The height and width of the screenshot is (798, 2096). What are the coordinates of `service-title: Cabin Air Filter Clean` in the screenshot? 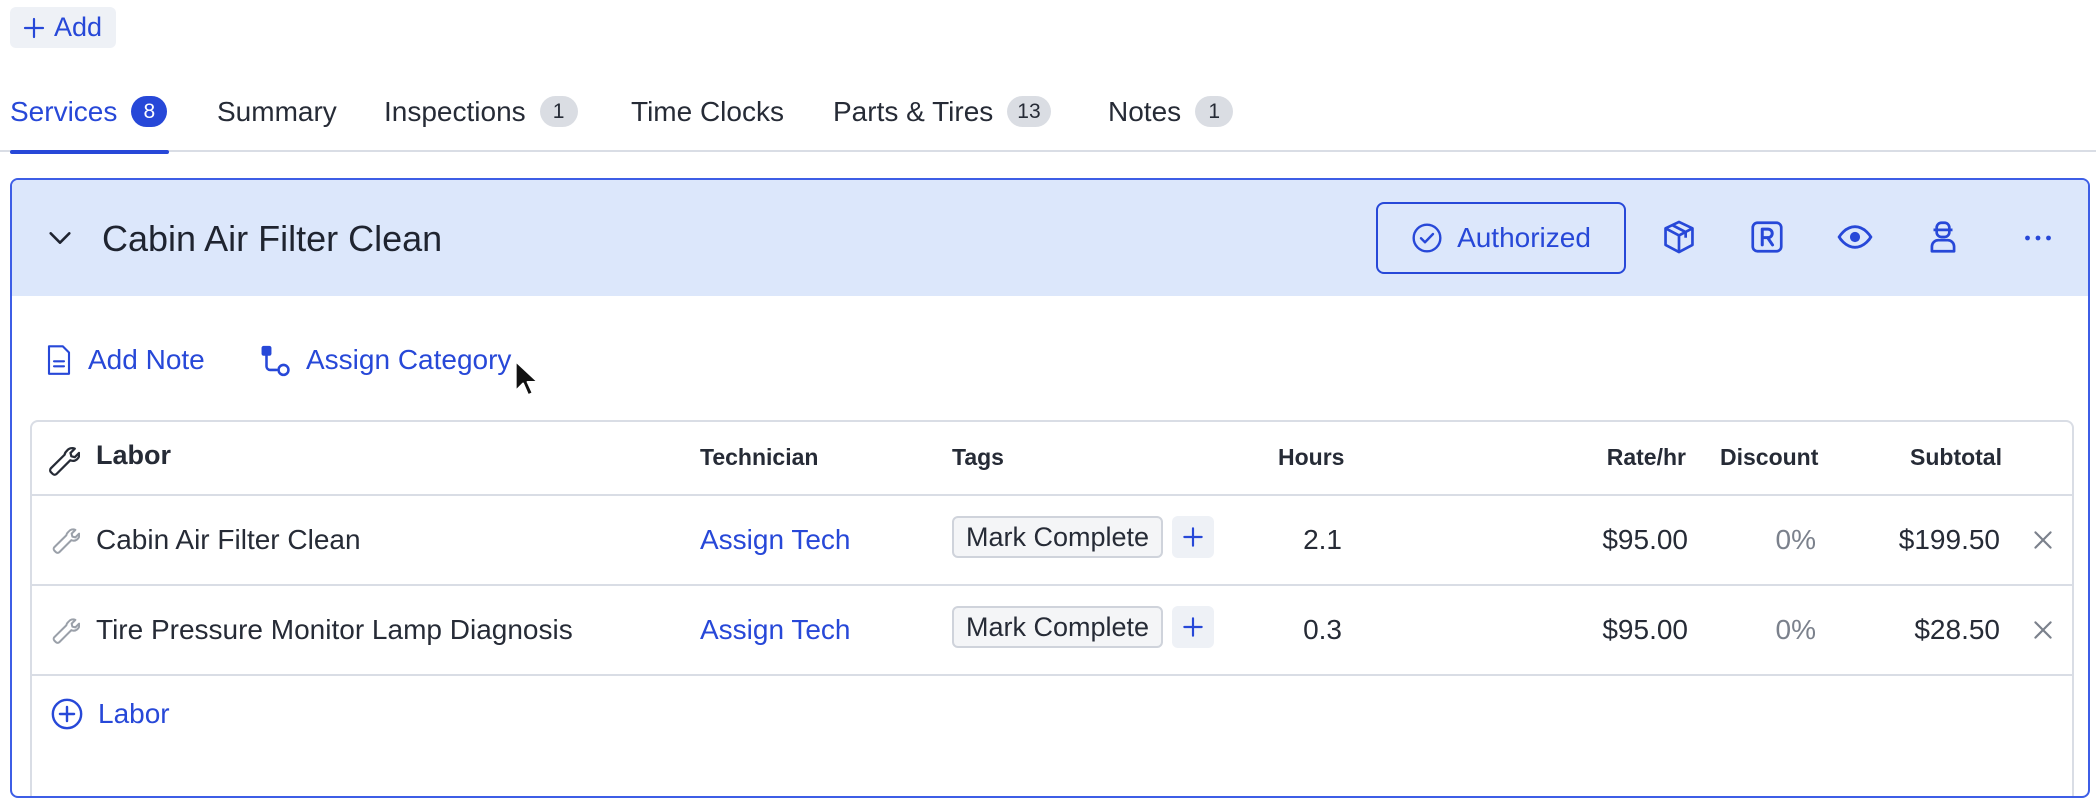 It's located at (272, 238).